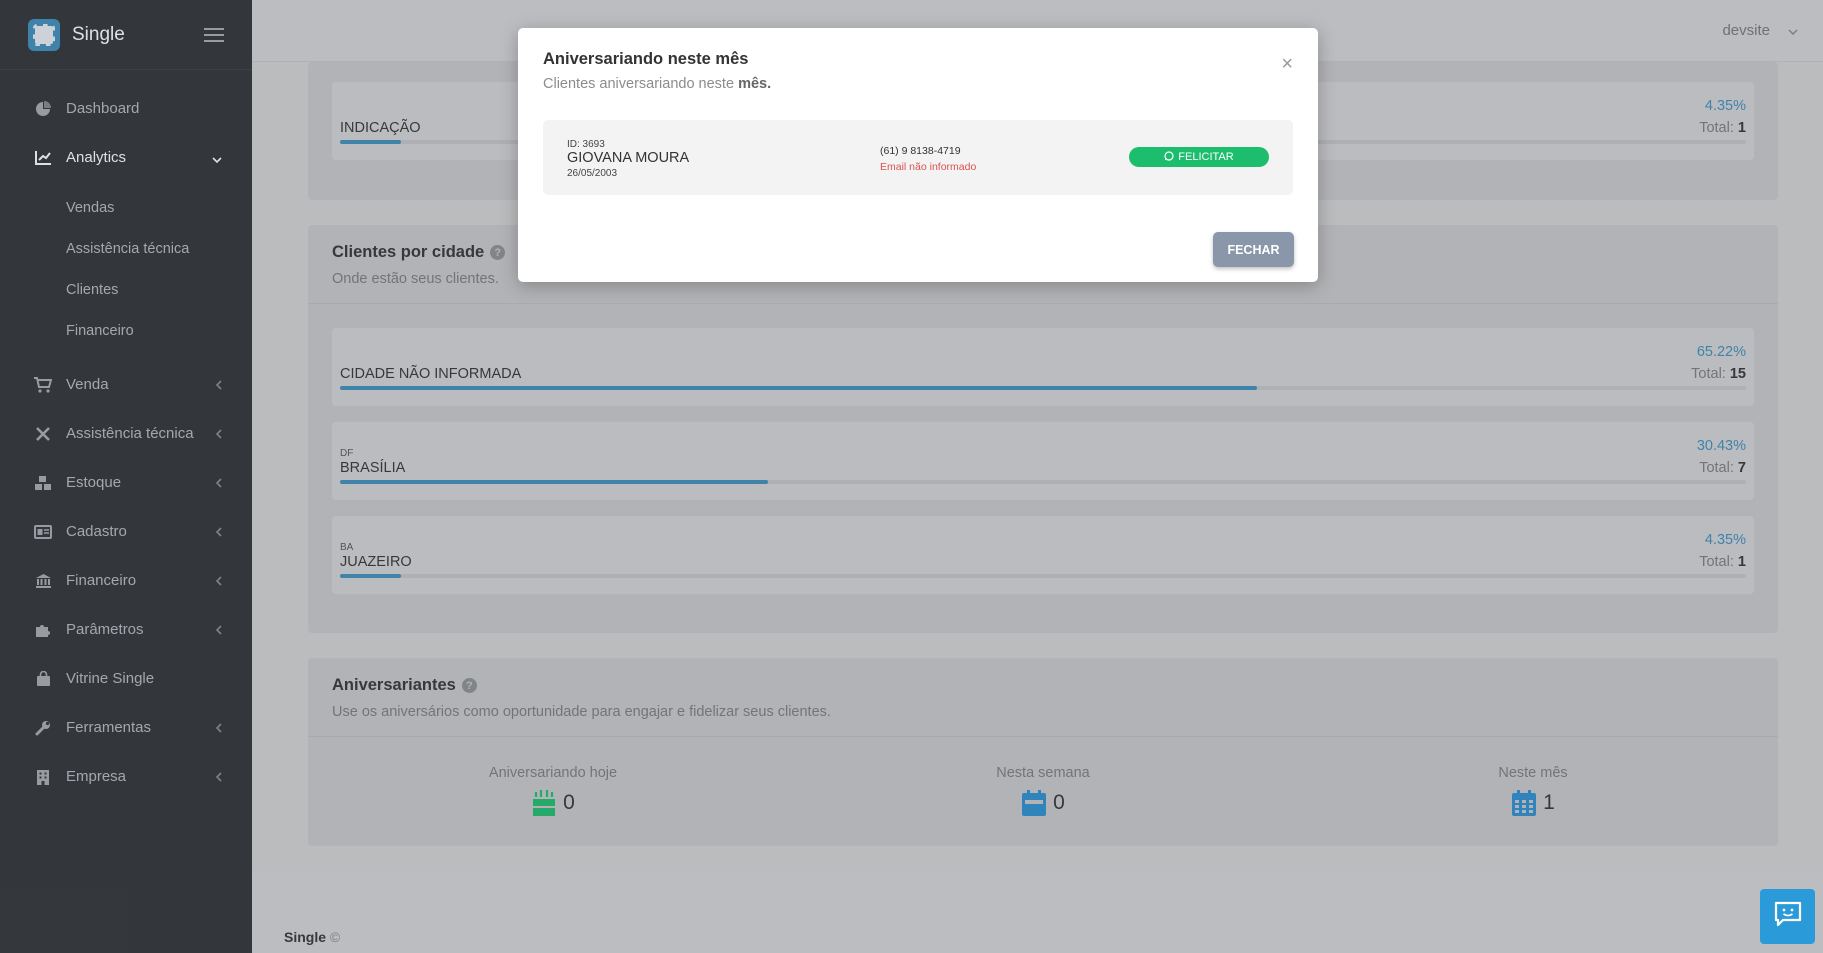 The height and width of the screenshot is (953, 1823). What do you see at coordinates (1199, 157) in the screenshot?
I see `felicitar-button: FELICITAR` at bounding box center [1199, 157].